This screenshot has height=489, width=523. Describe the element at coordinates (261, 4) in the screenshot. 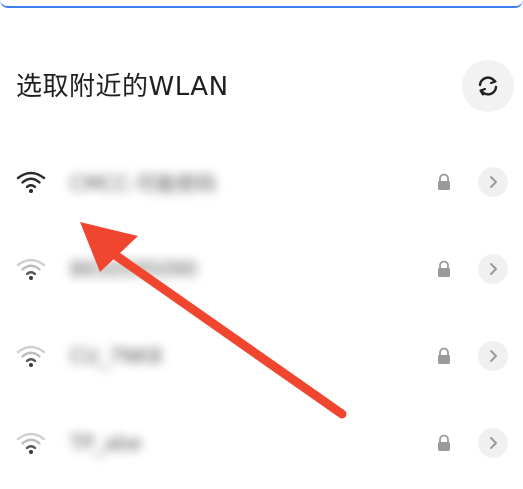

I see `top-panel-edge` at that location.